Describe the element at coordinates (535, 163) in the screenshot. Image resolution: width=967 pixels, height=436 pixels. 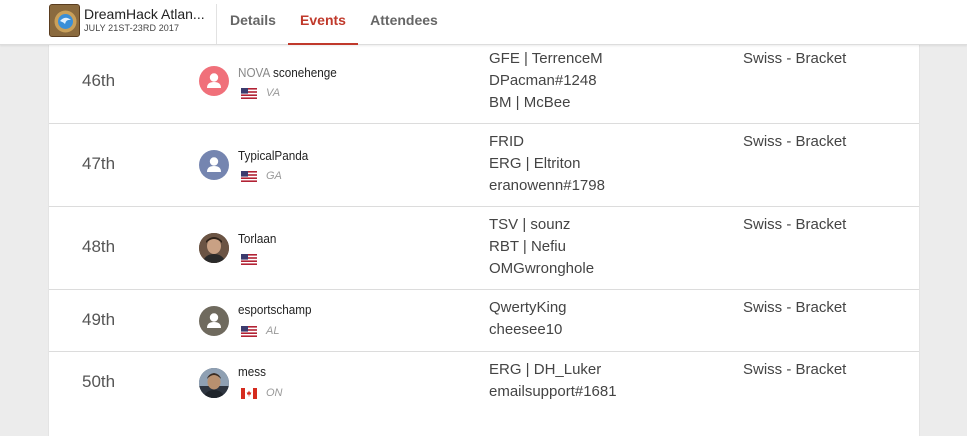
I see `deck-line: ERG | Eltriton` at that location.